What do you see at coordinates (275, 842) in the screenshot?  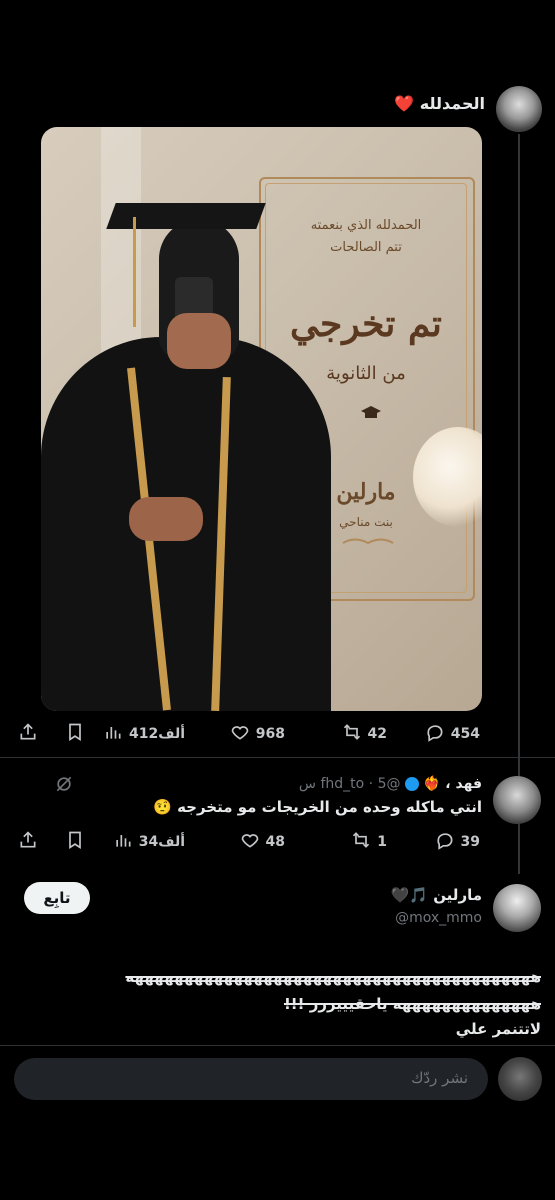 I see `reply1-like-count: 48` at bounding box center [275, 842].